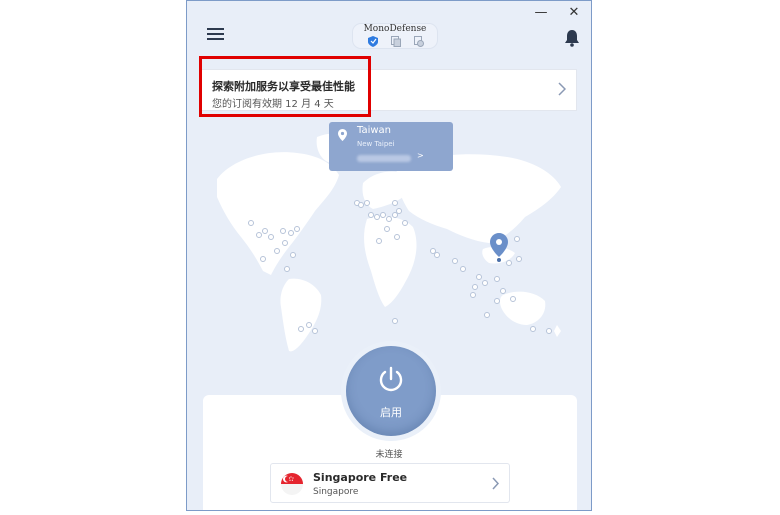  Describe the element at coordinates (574, 13) in the screenshot. I see `close-button: ✕` at that location.